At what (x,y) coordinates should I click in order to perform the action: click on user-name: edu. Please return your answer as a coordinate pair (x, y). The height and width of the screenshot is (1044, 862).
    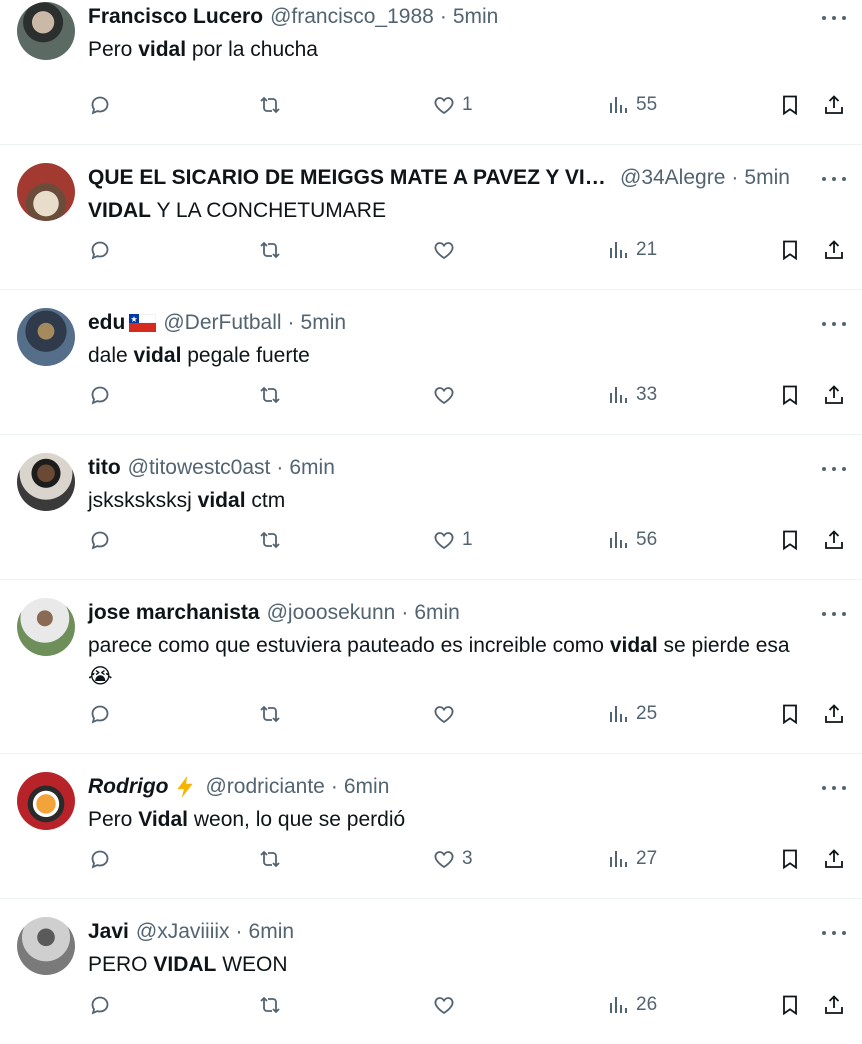
    Looking at the image, I should click on (106, 323).